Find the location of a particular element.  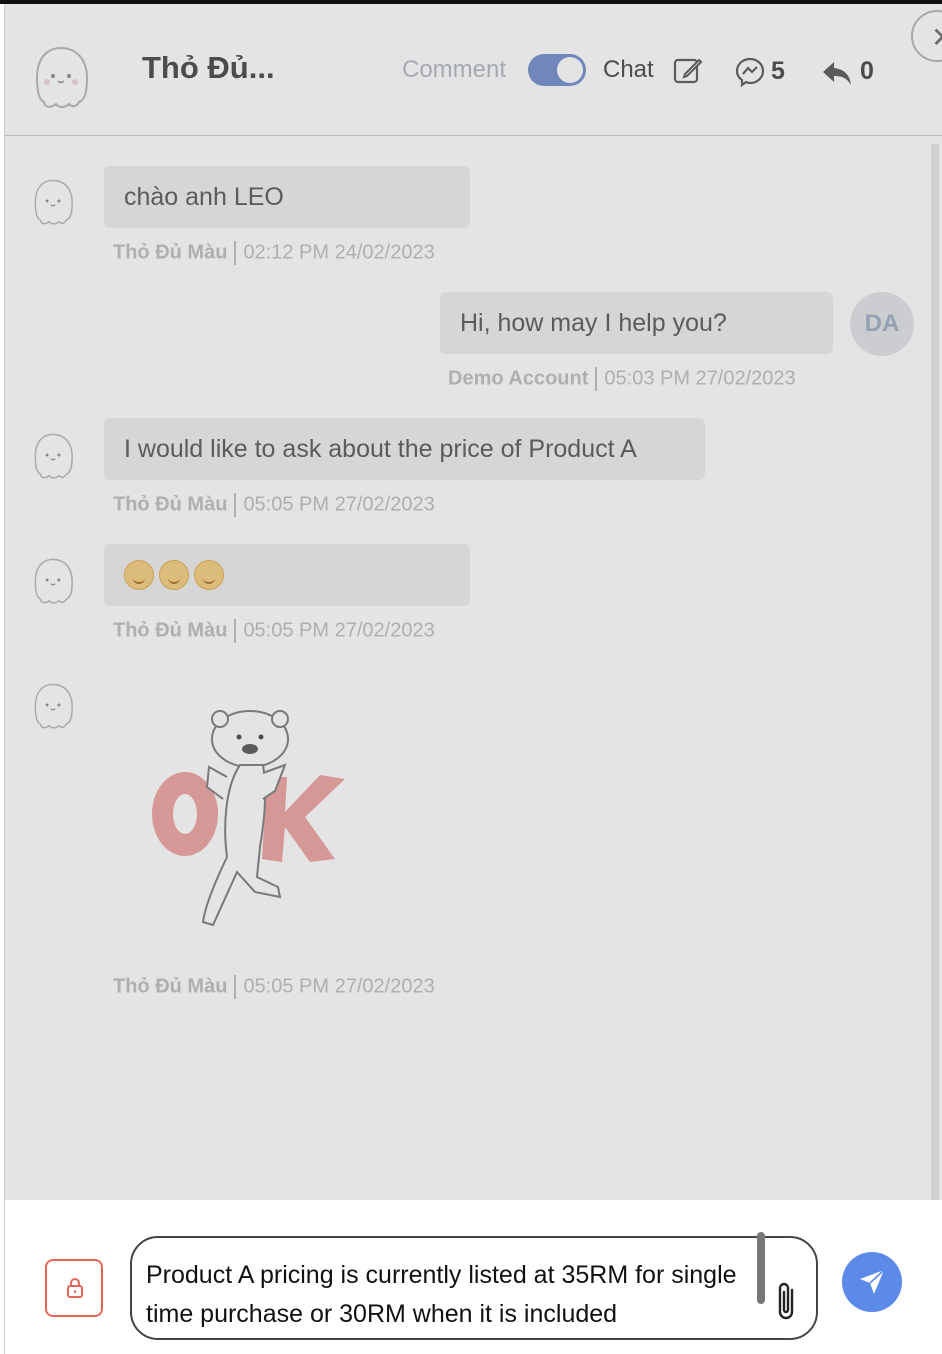

send-button is located at coordinates (872, 1282).